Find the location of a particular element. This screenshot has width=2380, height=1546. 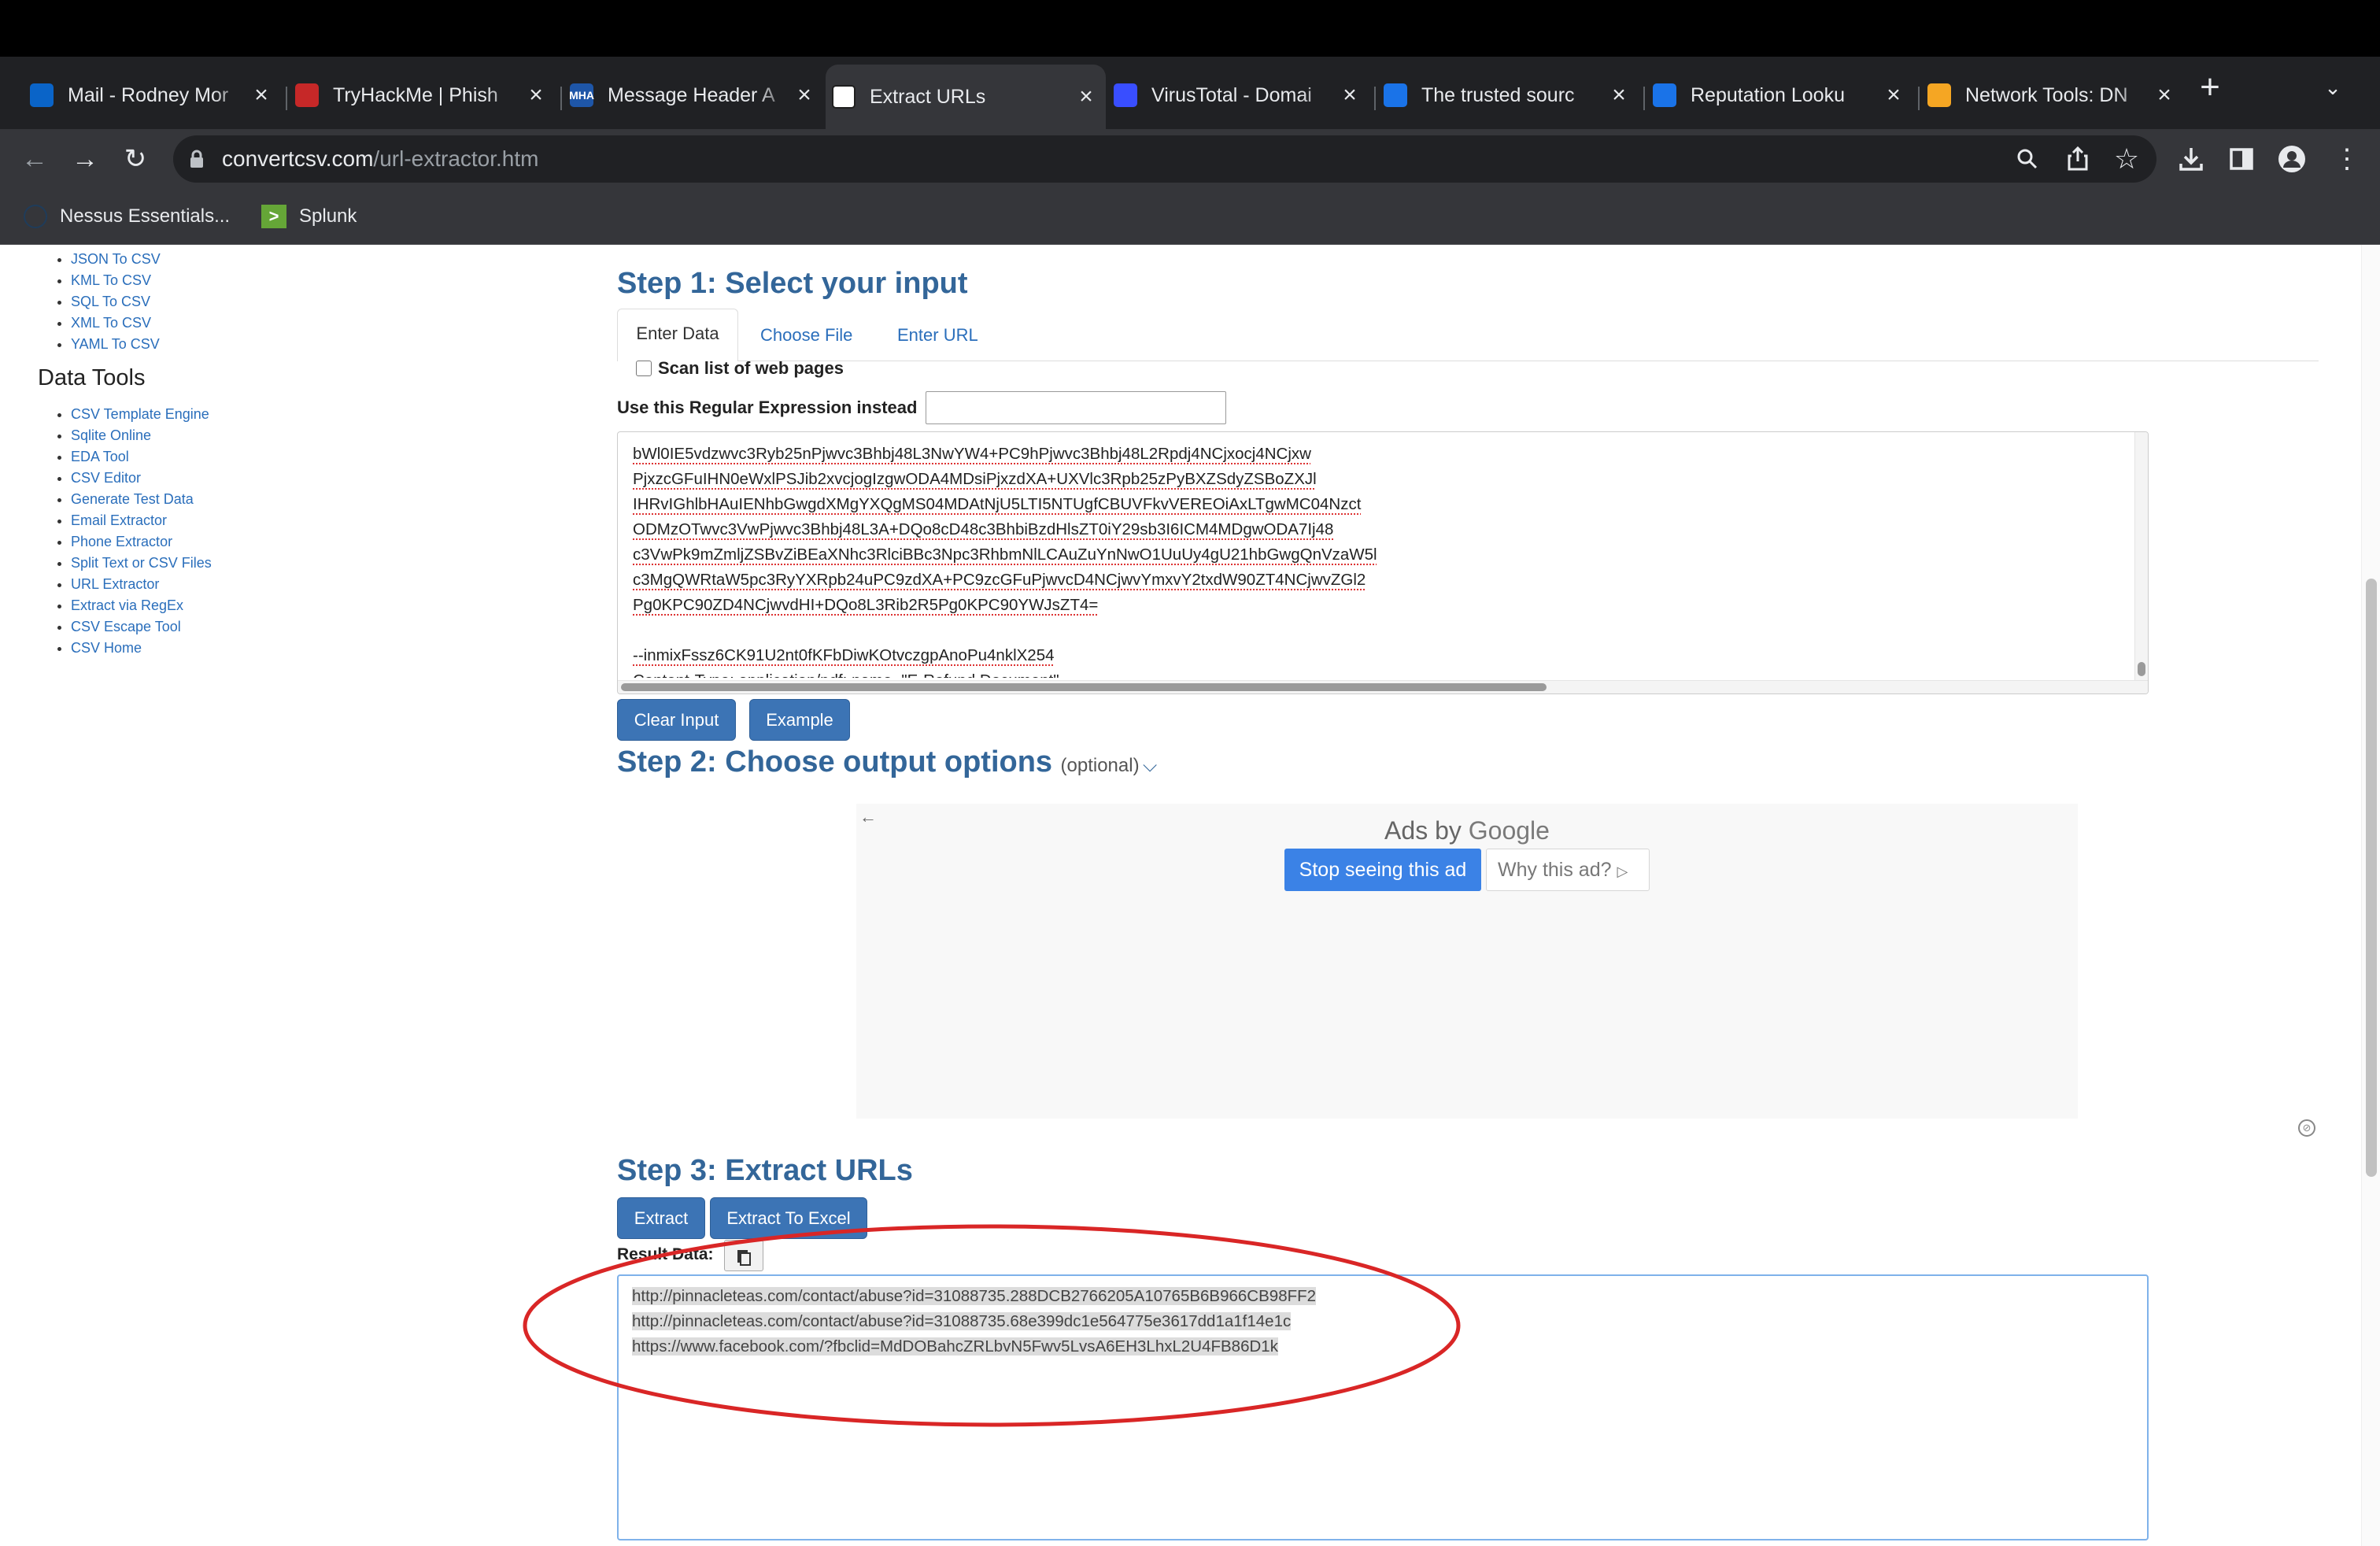

address-bar: convertcsv.com/url-extractor.htm ☆ is located at coordinates (1164, 159).